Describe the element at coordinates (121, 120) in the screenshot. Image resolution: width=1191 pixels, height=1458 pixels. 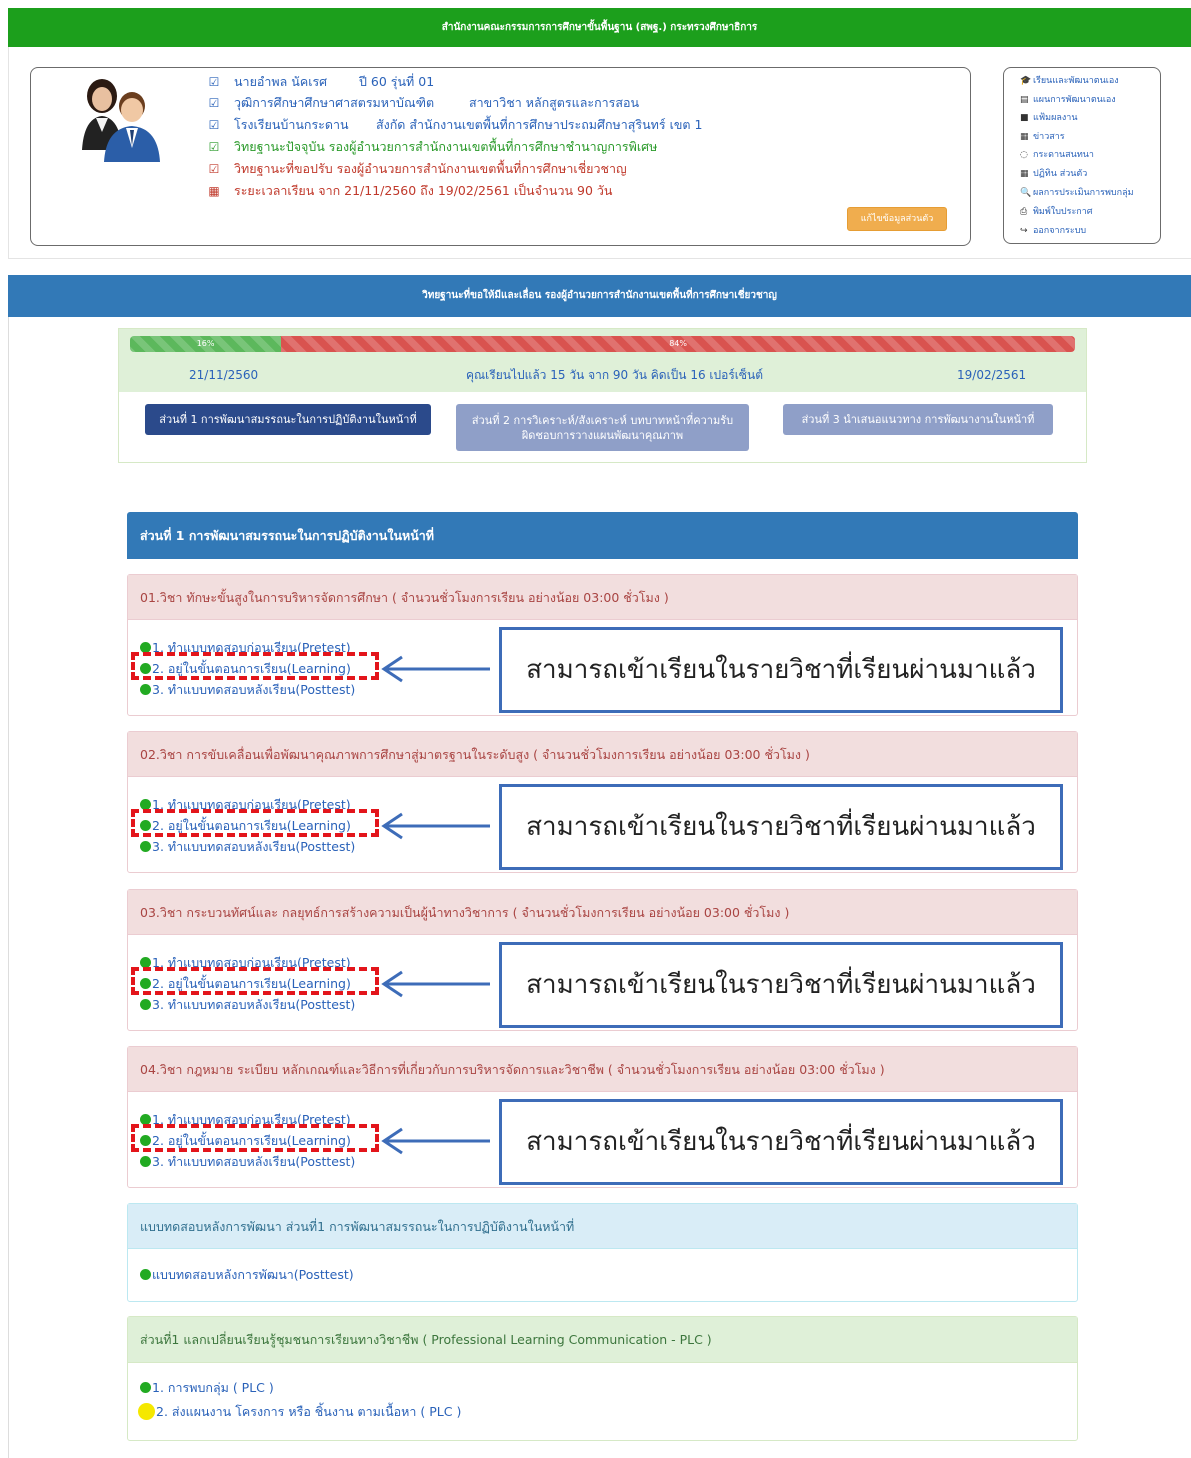
I see `user-avatar-icon` at that location.